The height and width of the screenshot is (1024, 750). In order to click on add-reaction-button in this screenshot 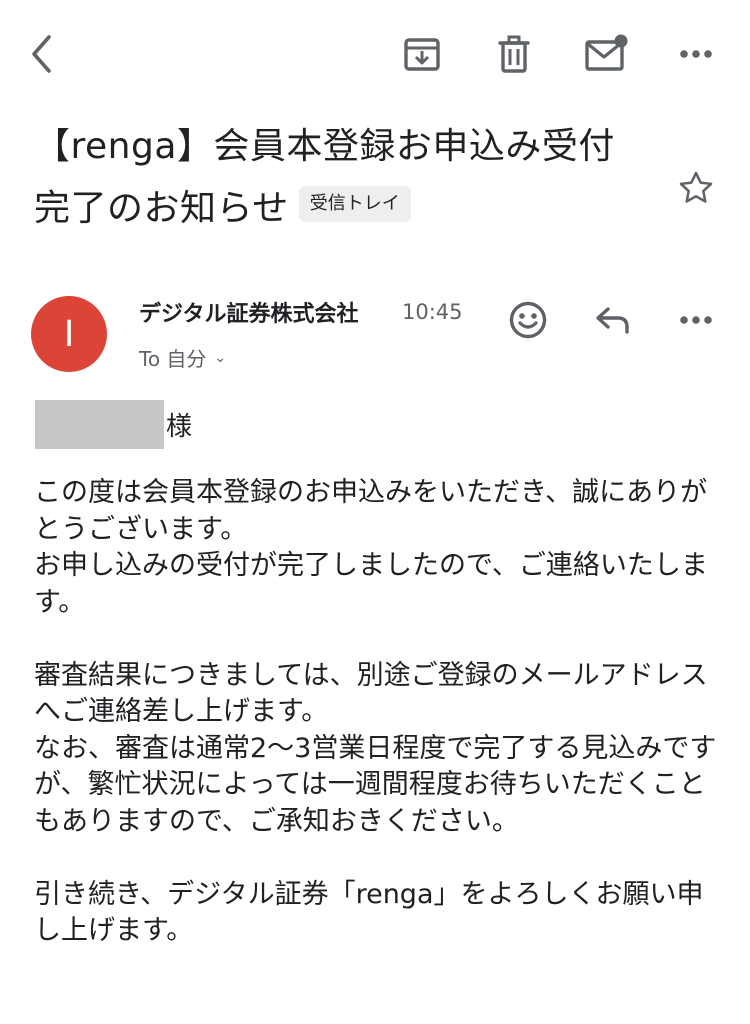, I will do `click(528, 320)`.